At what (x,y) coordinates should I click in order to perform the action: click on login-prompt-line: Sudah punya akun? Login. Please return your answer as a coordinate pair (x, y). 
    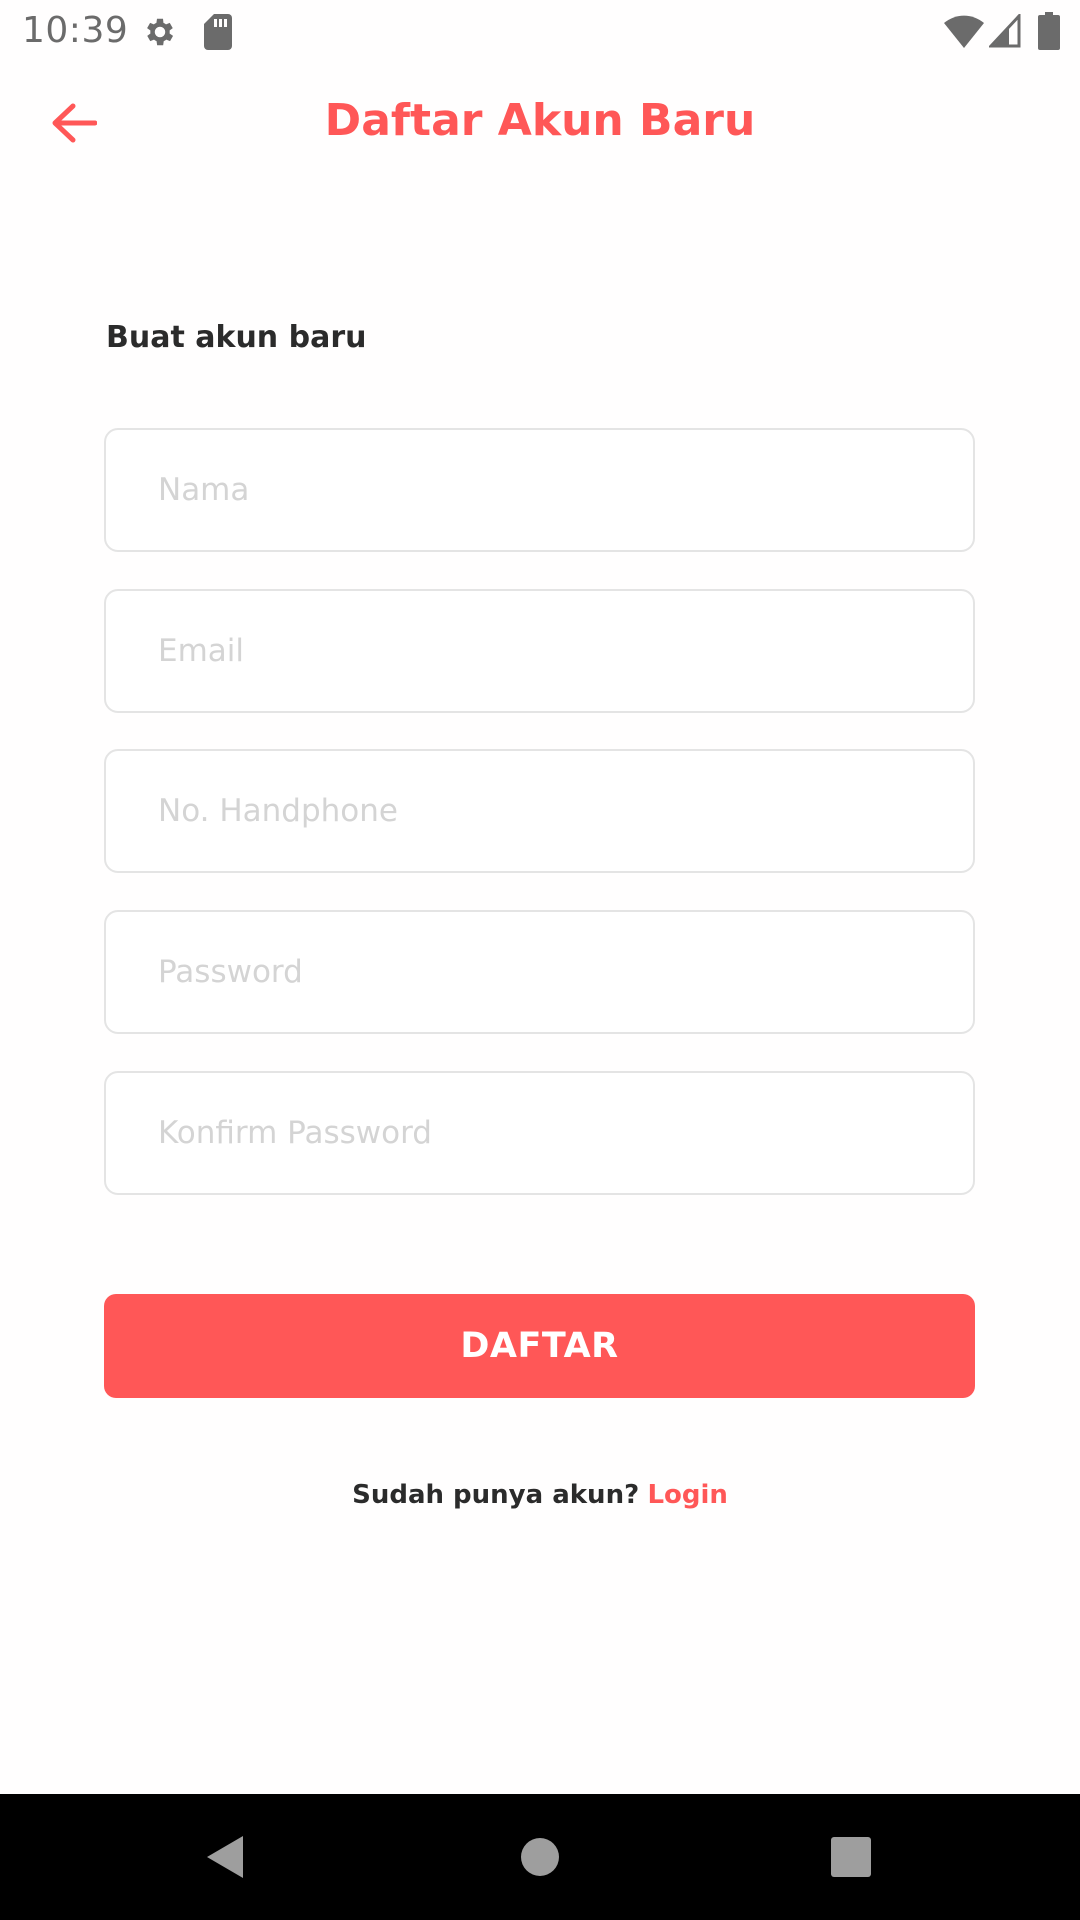
    Looking at the image, I should click on (540, 1495).